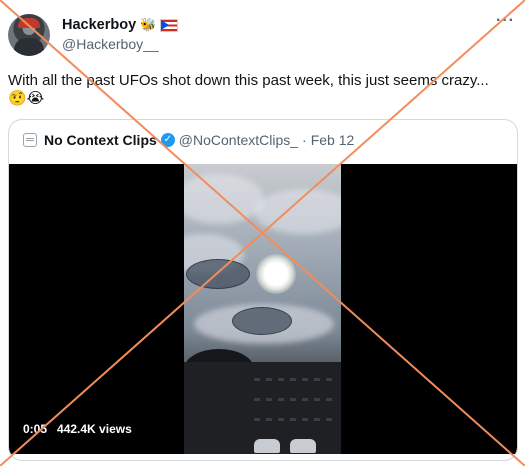 The image size is (525, 466). Describe the element at coordinates (29, 47) in the screenshot. I see `avatar-body` at that location.